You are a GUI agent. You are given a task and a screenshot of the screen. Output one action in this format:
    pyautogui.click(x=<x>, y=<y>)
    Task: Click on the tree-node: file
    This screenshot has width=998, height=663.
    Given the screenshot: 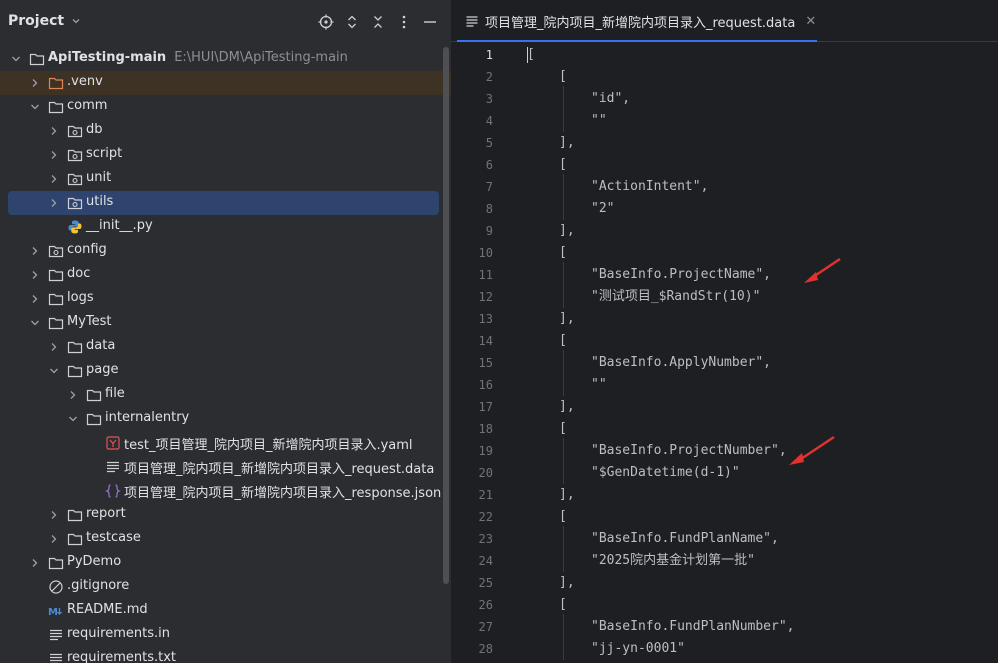 What is the action you would take?
    pyautogui.click(x=225, y=395)
    